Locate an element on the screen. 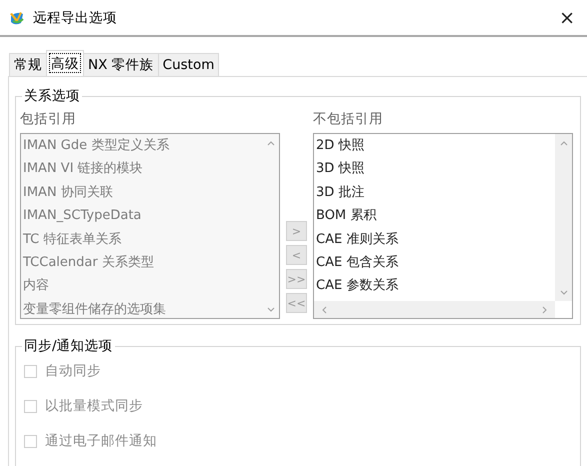 Image resolution: width=587 pixels, height=466 pixels. list-item: BOM 累积 is located at coordinates (435, 216).